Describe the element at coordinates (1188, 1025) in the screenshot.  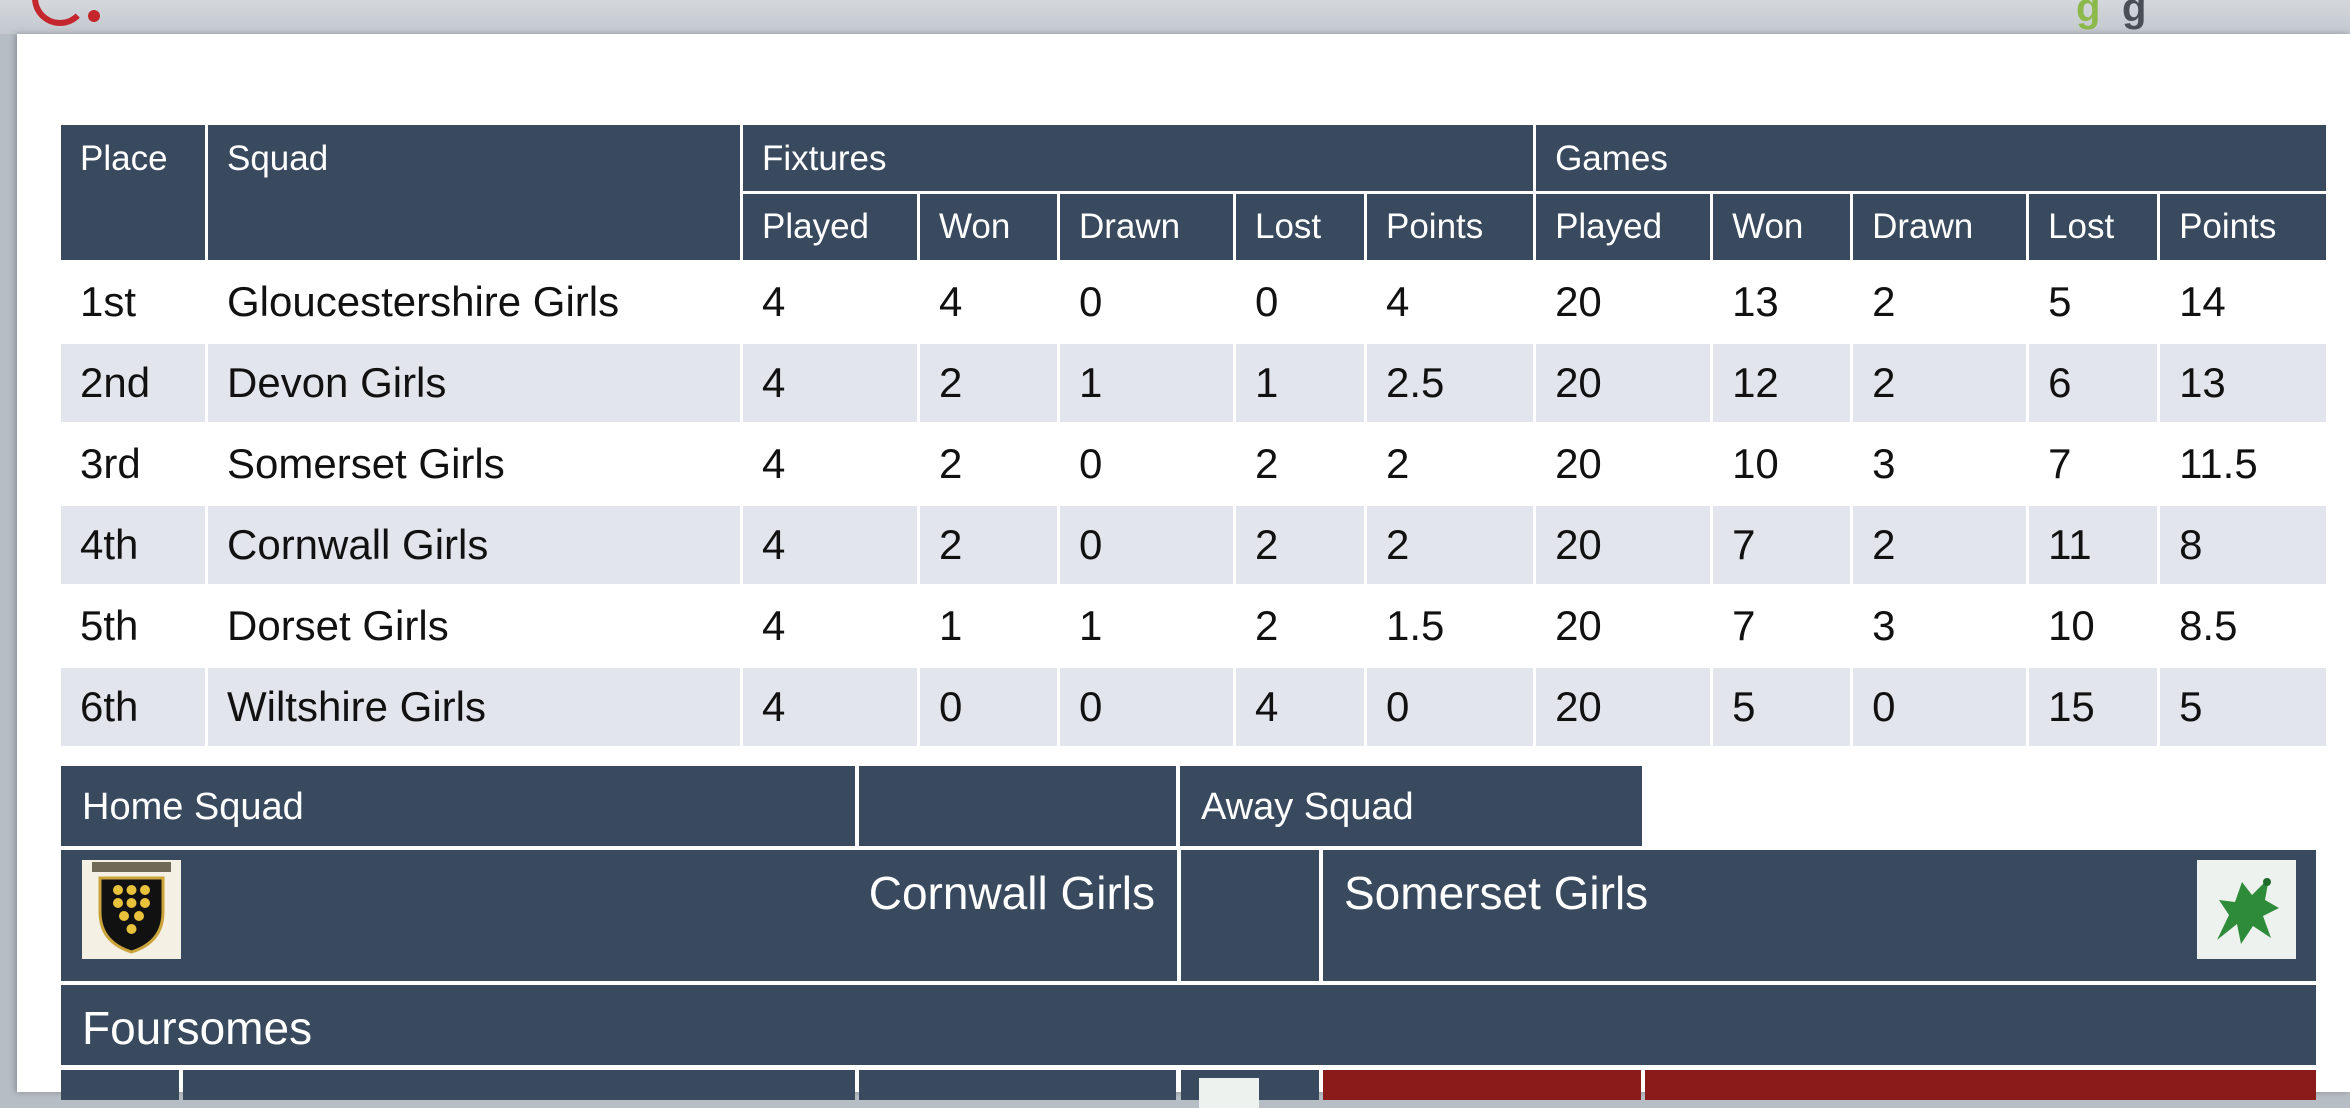
I see `section-header: Foursomes` at that location.